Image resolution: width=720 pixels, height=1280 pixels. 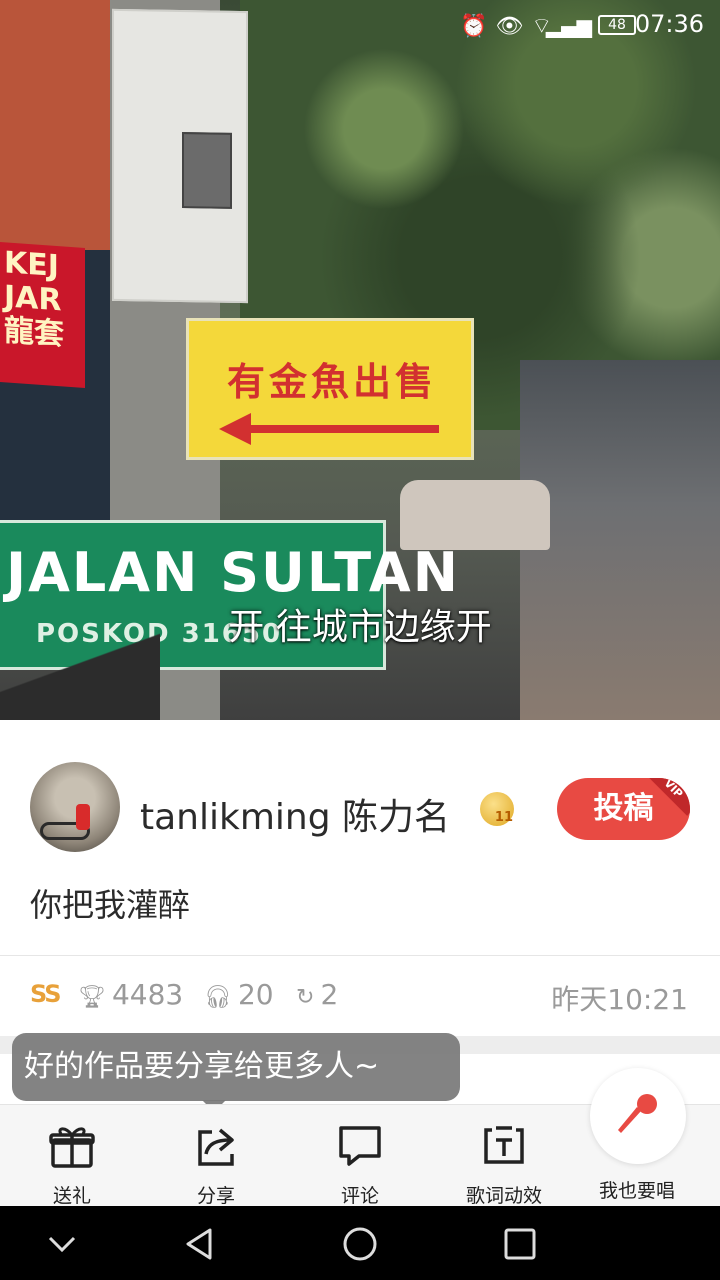 I want to click on street-stall, so click(x=620, y=540).